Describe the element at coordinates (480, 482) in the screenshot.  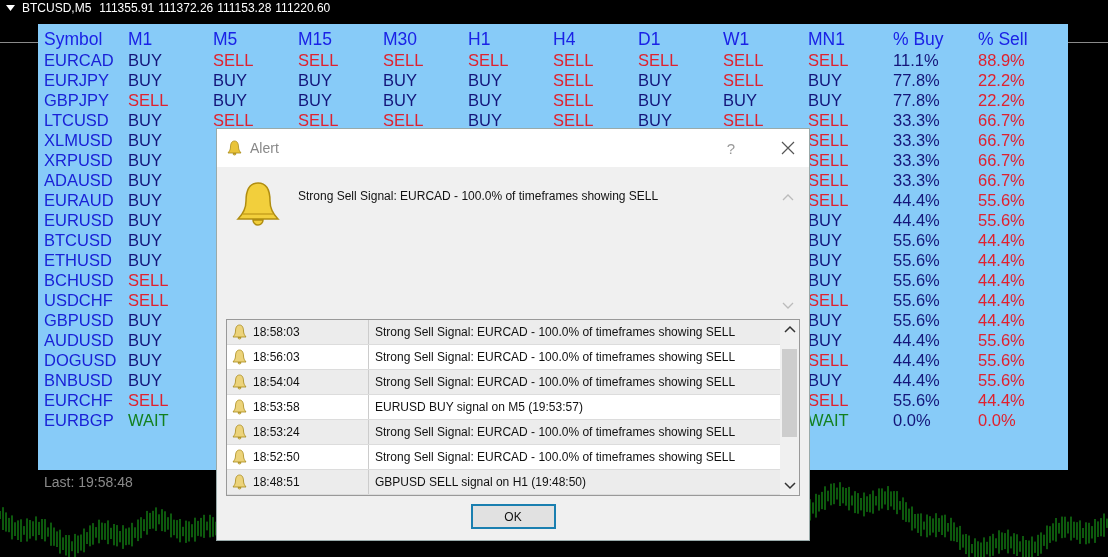
I see `log-message: GBPUSD SELL signal on H1 (19:48:50)` at that location.